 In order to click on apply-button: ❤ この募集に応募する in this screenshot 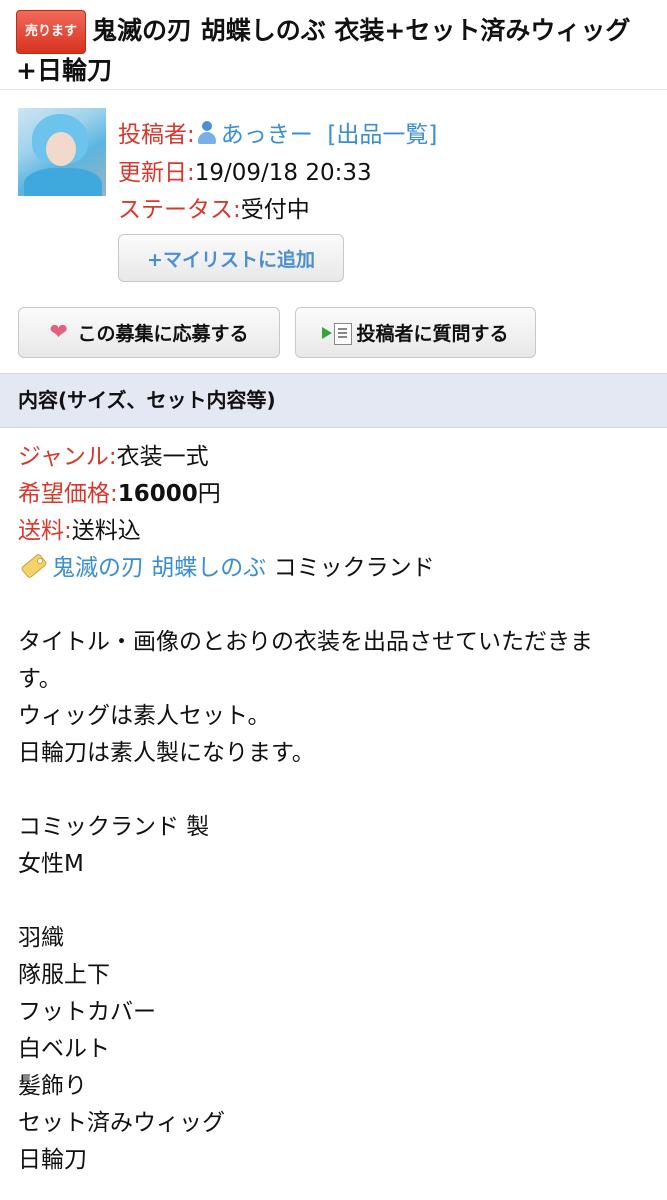, I will do `click(149, 332)`.